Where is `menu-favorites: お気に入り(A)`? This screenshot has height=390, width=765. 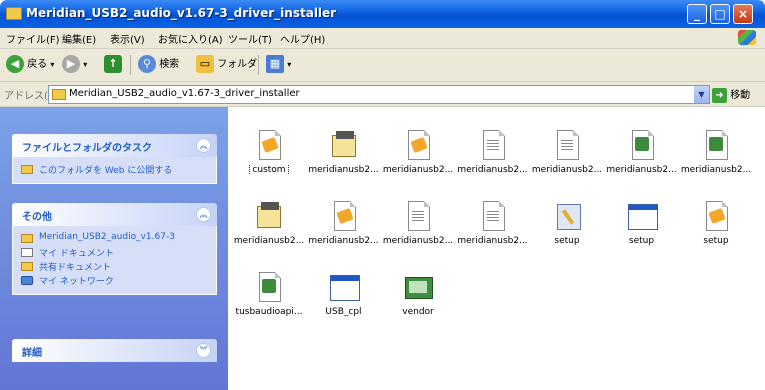
menu-favorites: お気に入り(A) is located at coordinates (190, 38).